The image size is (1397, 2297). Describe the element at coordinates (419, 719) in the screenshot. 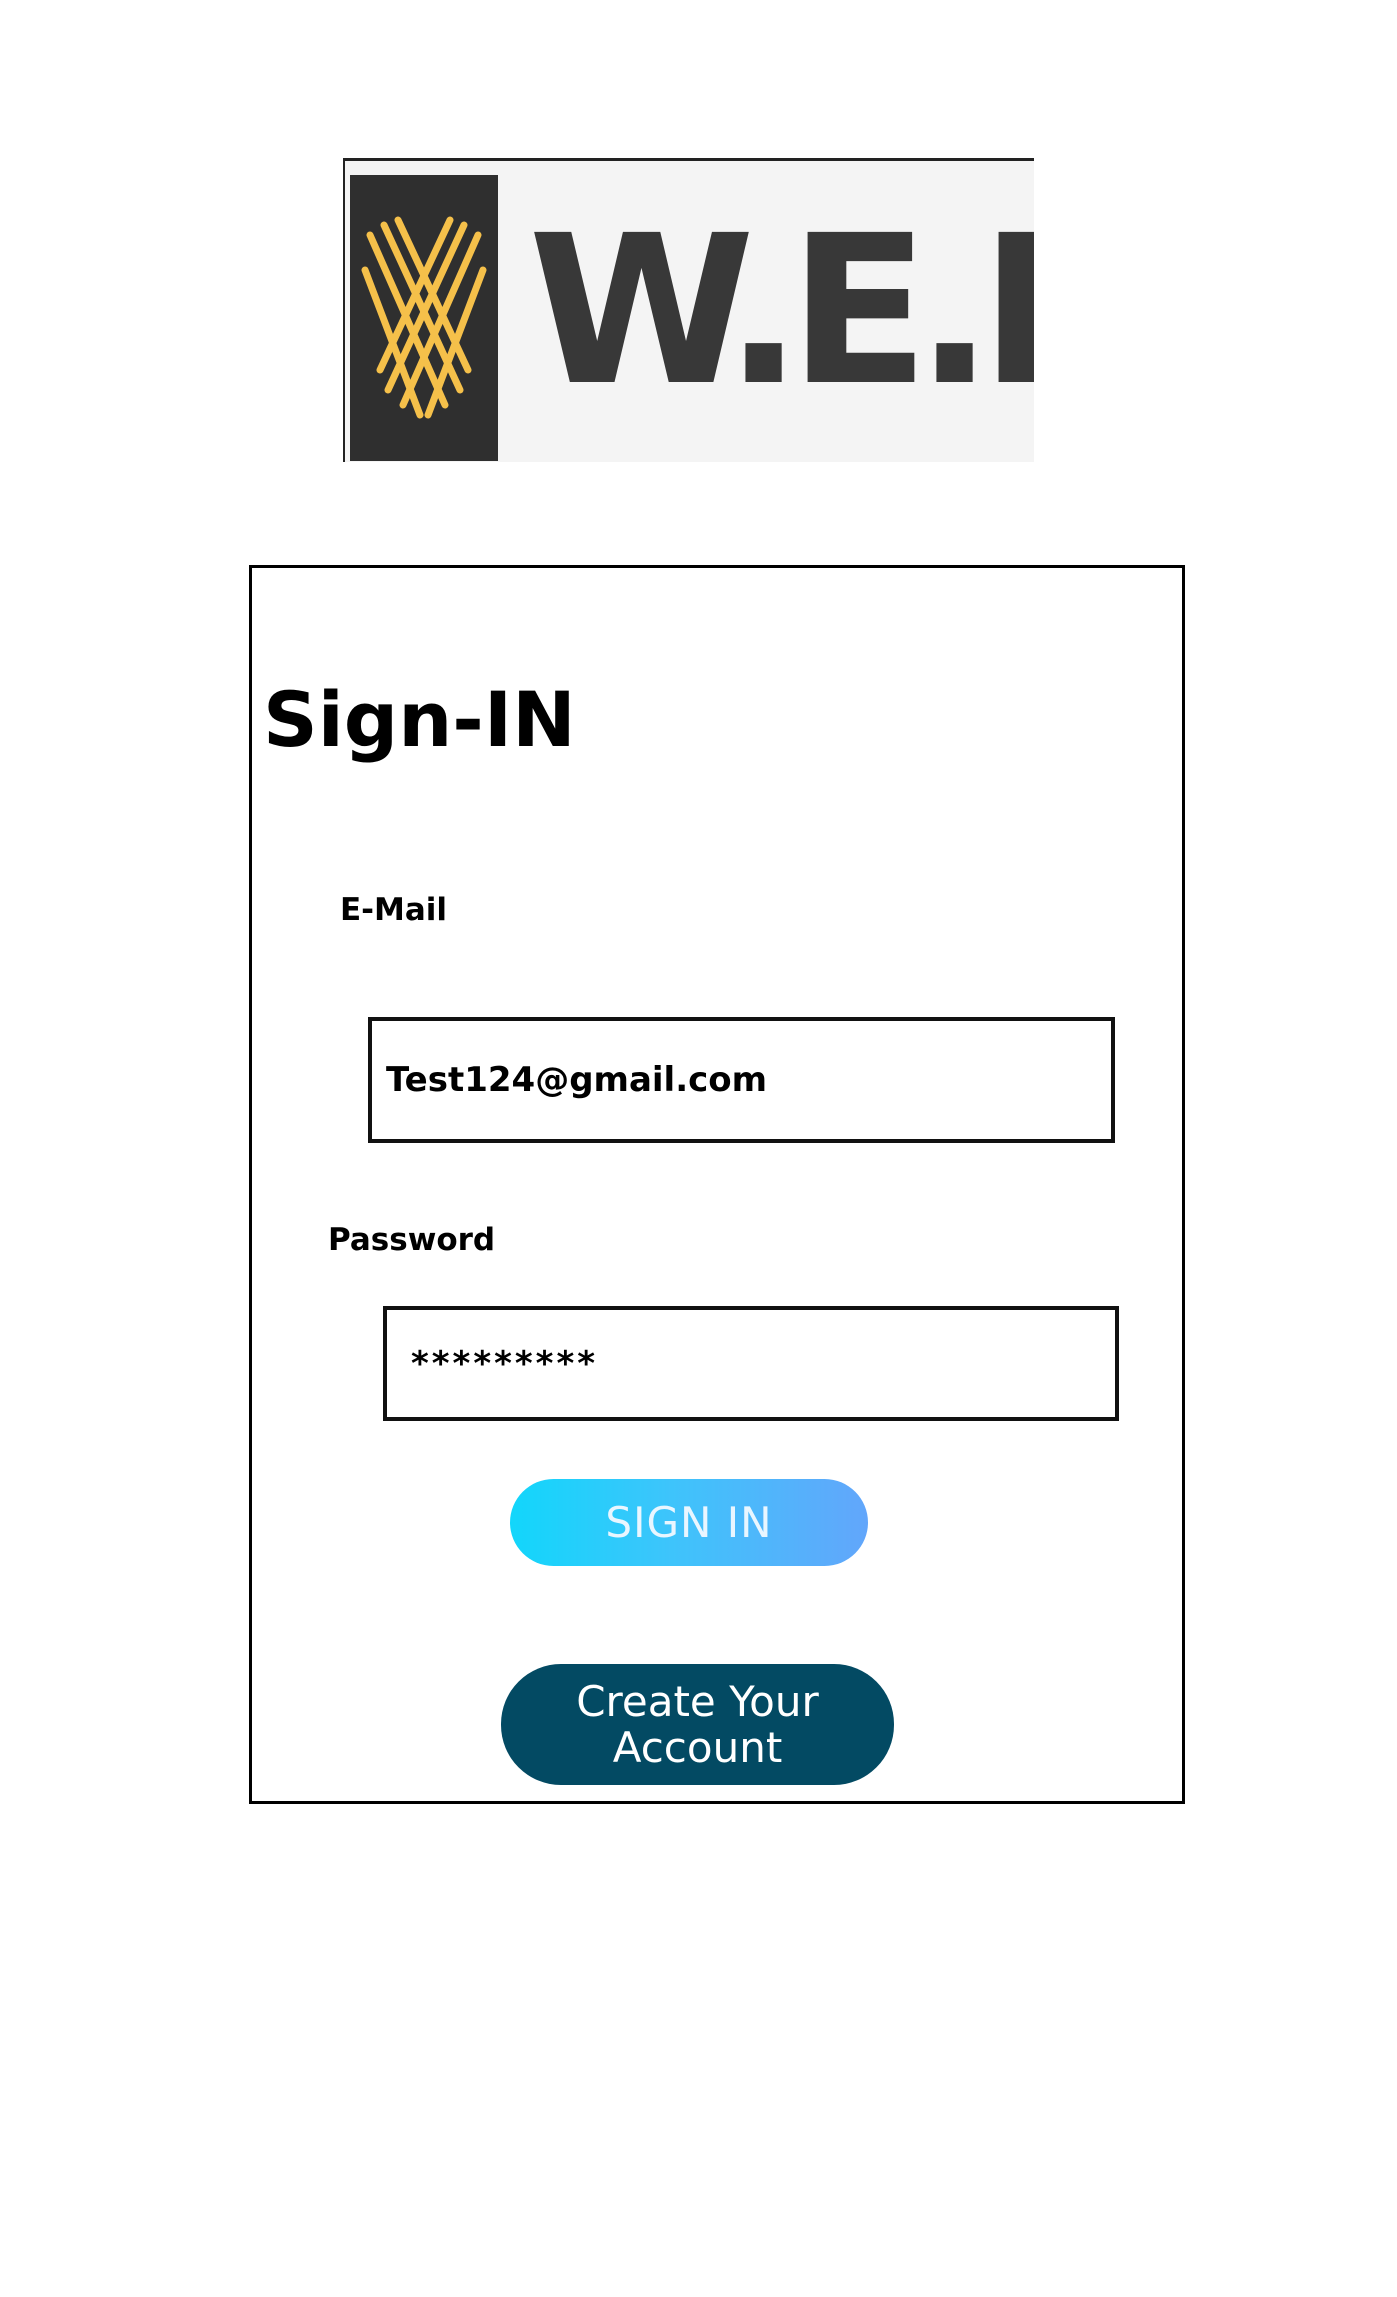

I see `page-title: Sign-IN` at that location.